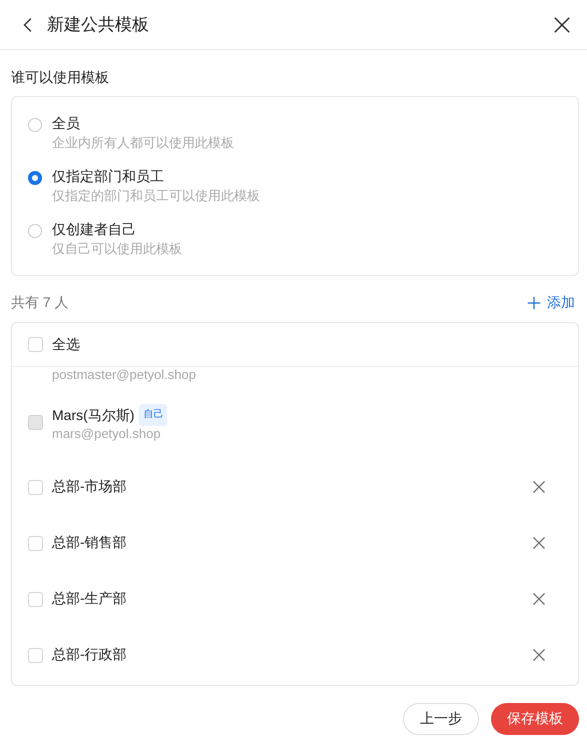 Image resolution: width=587 pixels, height=750 pixels. I want to click on option-label: 仅创建者自己, so click(94, 229).